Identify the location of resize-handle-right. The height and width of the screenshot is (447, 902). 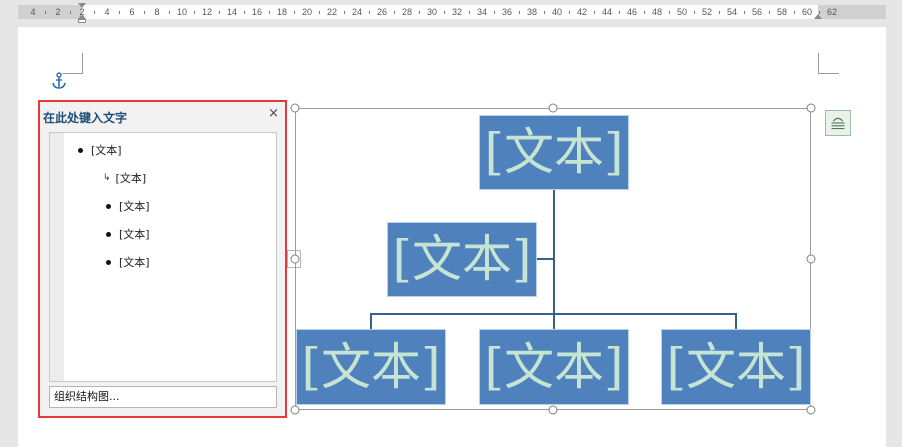
(811, 259).